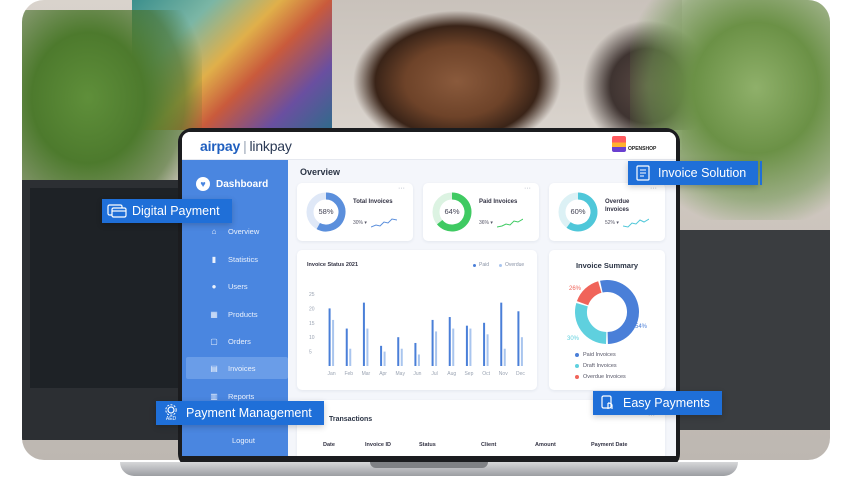 This screenshot has width=850, height=478. Describe the element at coordinates (237, 314) in the screenshot. I see `sidebar-item-products: ▦ Products` at that location.